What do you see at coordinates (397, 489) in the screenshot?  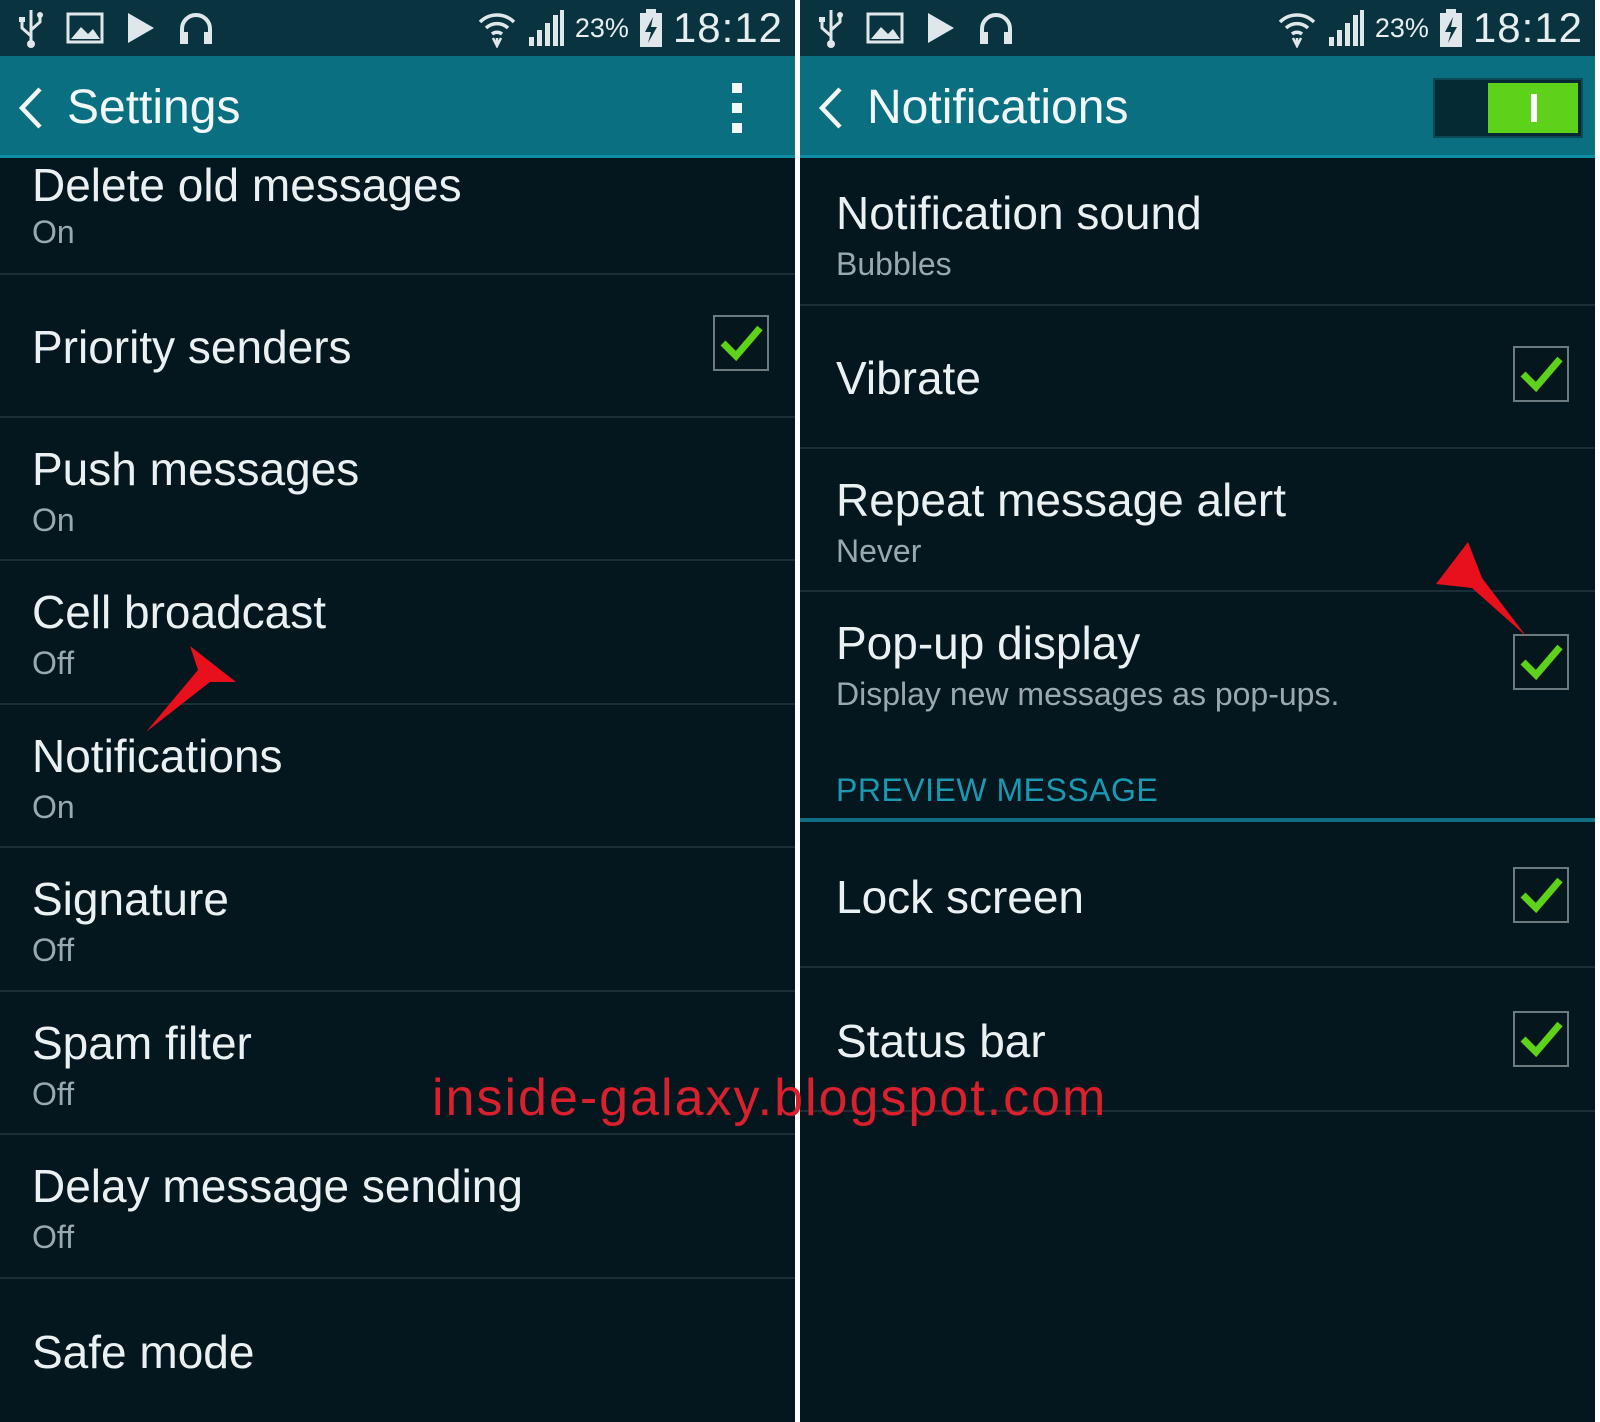 I see `setting-push-messages: Push messages On` at bounding box center [397, 489].